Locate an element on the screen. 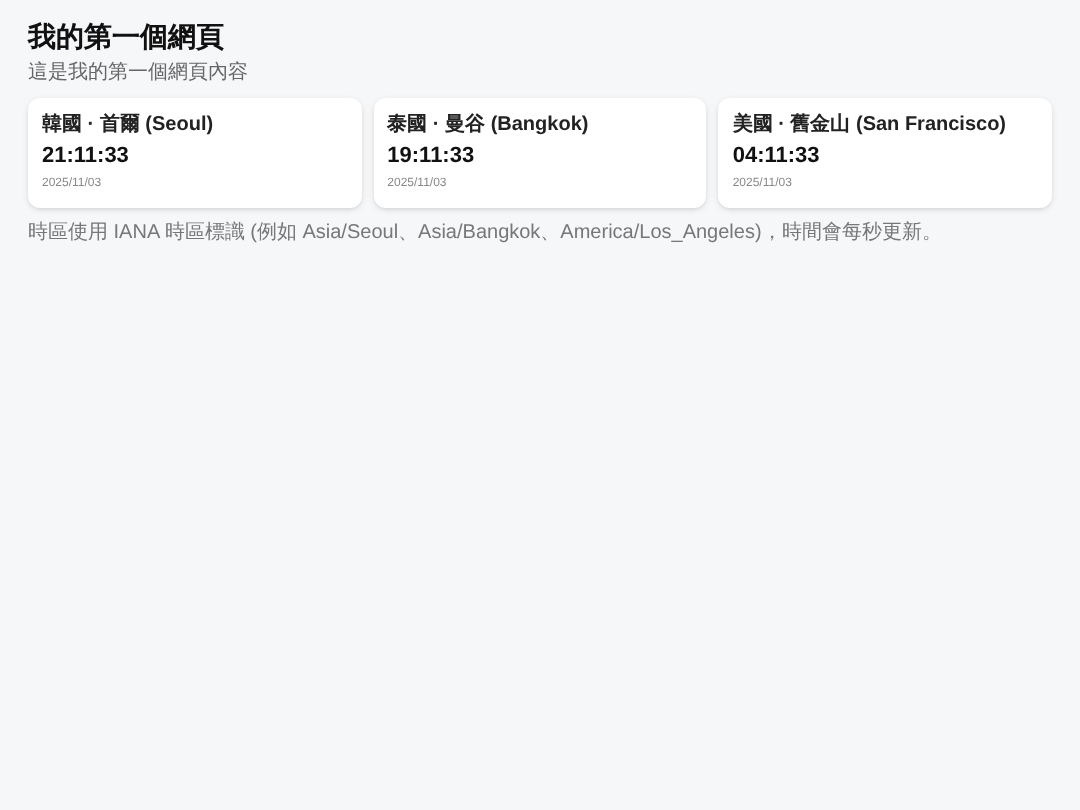  clock-time: 19:11:33 is located at coordinates (432, 157).